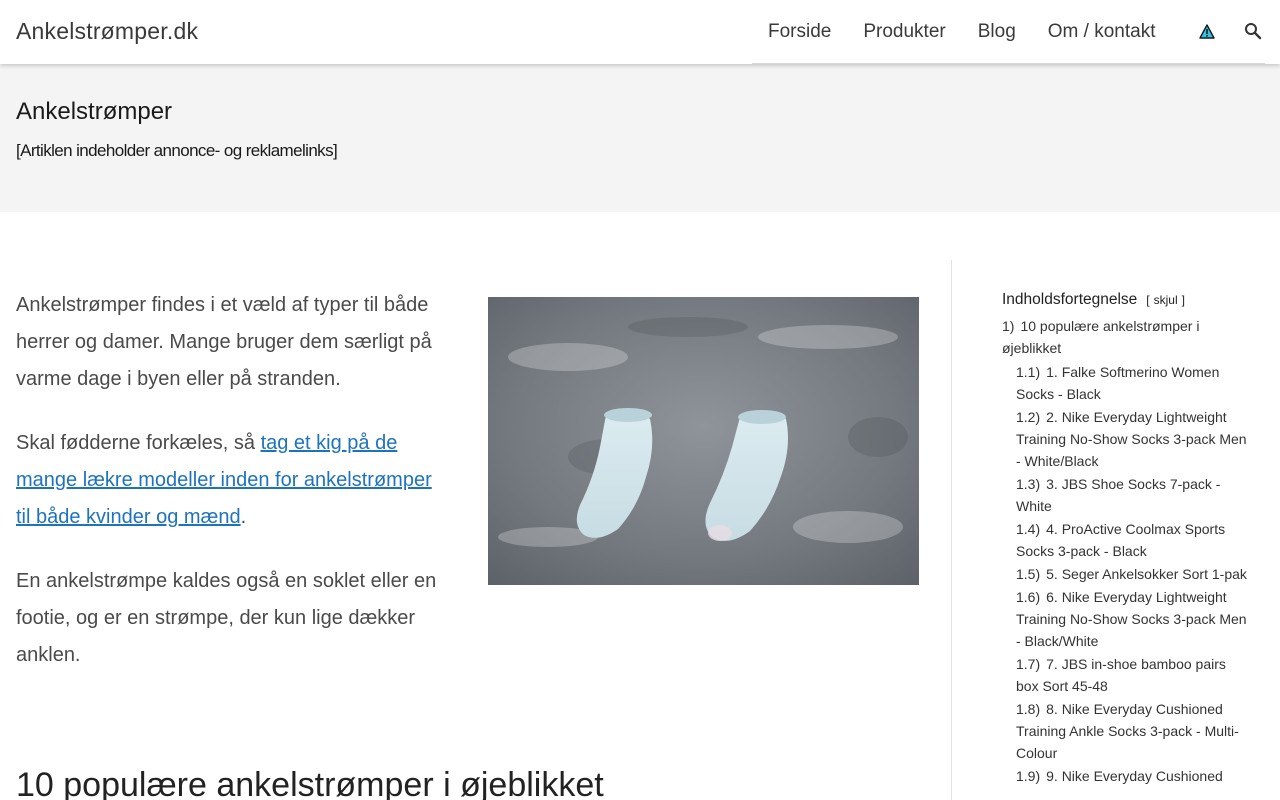  I want to click on cta-period: ., so click(243, 517).